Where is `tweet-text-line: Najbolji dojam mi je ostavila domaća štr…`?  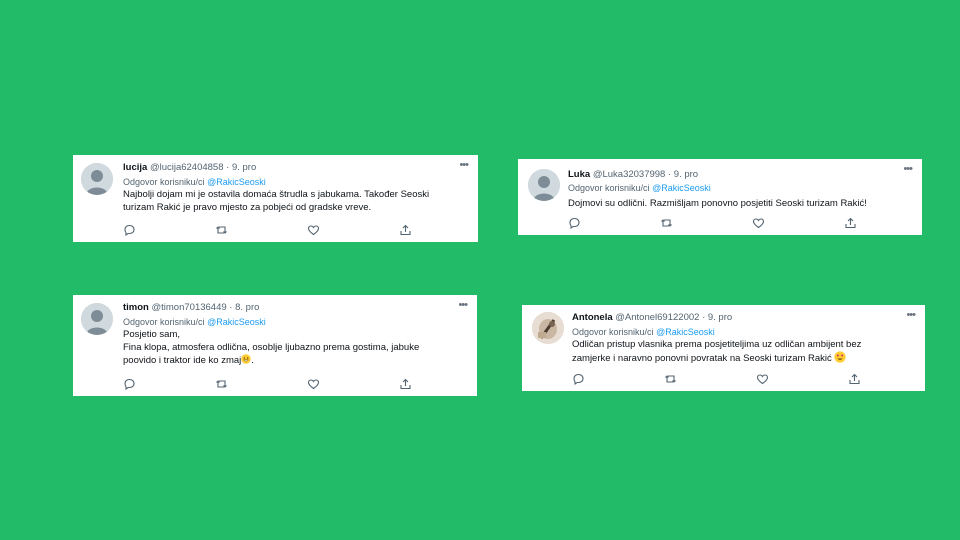
tweet-text-line: Najbolji dojam mi je ostavila domaća štr… is located at coordinates (276, 194).